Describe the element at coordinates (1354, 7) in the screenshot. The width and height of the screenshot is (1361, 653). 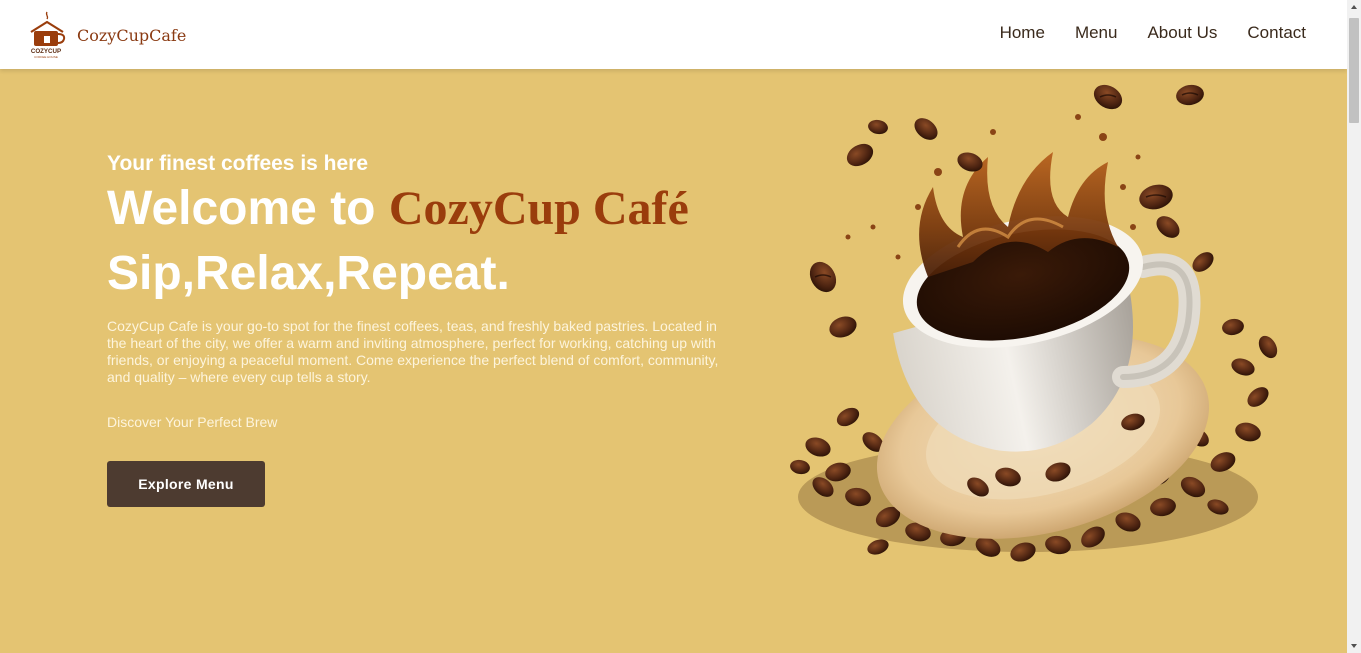
I see `scroll-up-arrow-icon` at that location.